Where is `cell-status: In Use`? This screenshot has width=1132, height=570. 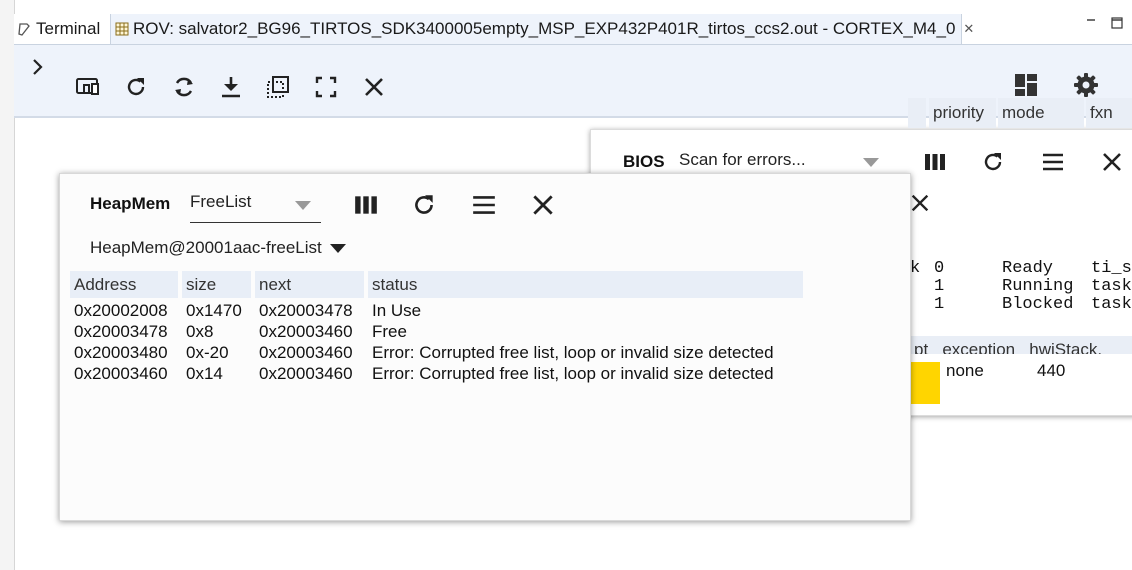 cell-status: In Use is located at coordinates (397, 310).